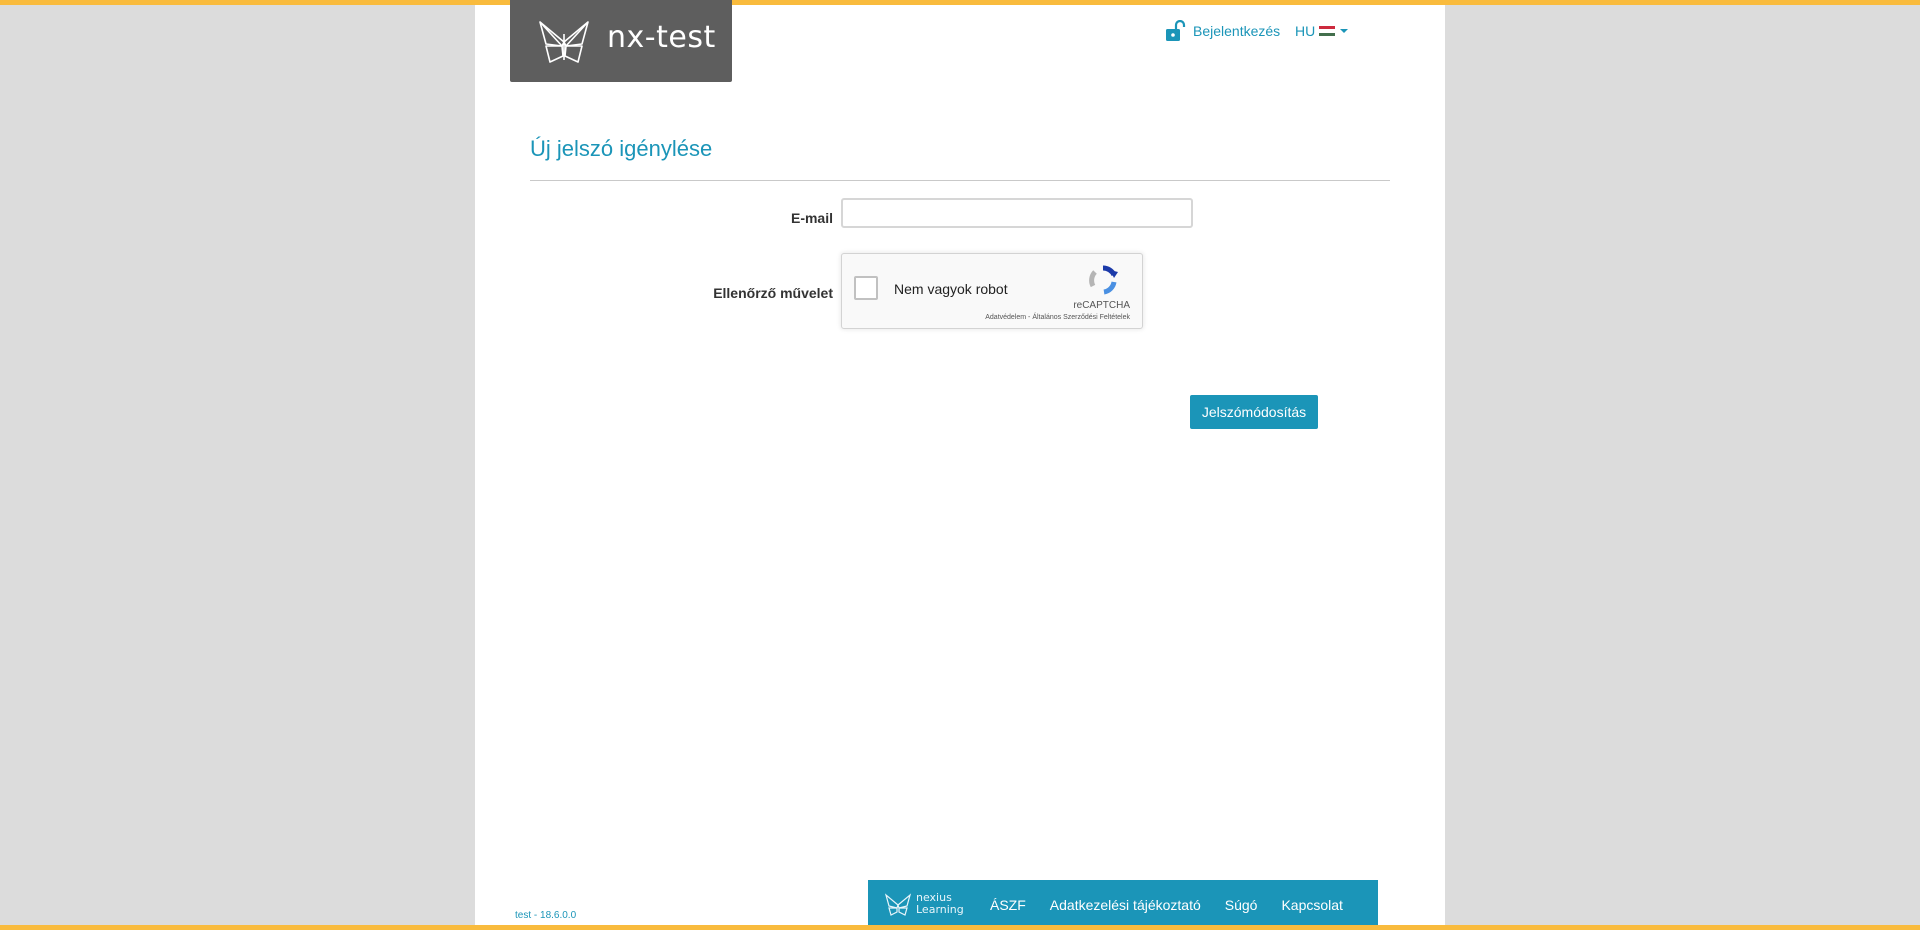 The height and width of the screenshot is (930, 1920). I want to click on footer-link-privacy: Adatkezelési tájékoztató, so click(1125, 905).